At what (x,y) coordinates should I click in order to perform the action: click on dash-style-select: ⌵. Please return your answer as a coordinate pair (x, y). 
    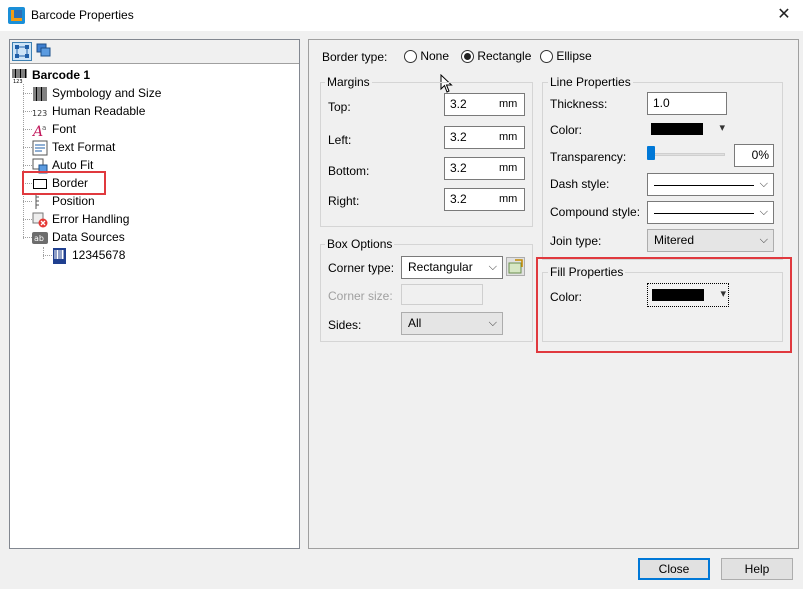
    Looking at the image, I should click on (710, 184).